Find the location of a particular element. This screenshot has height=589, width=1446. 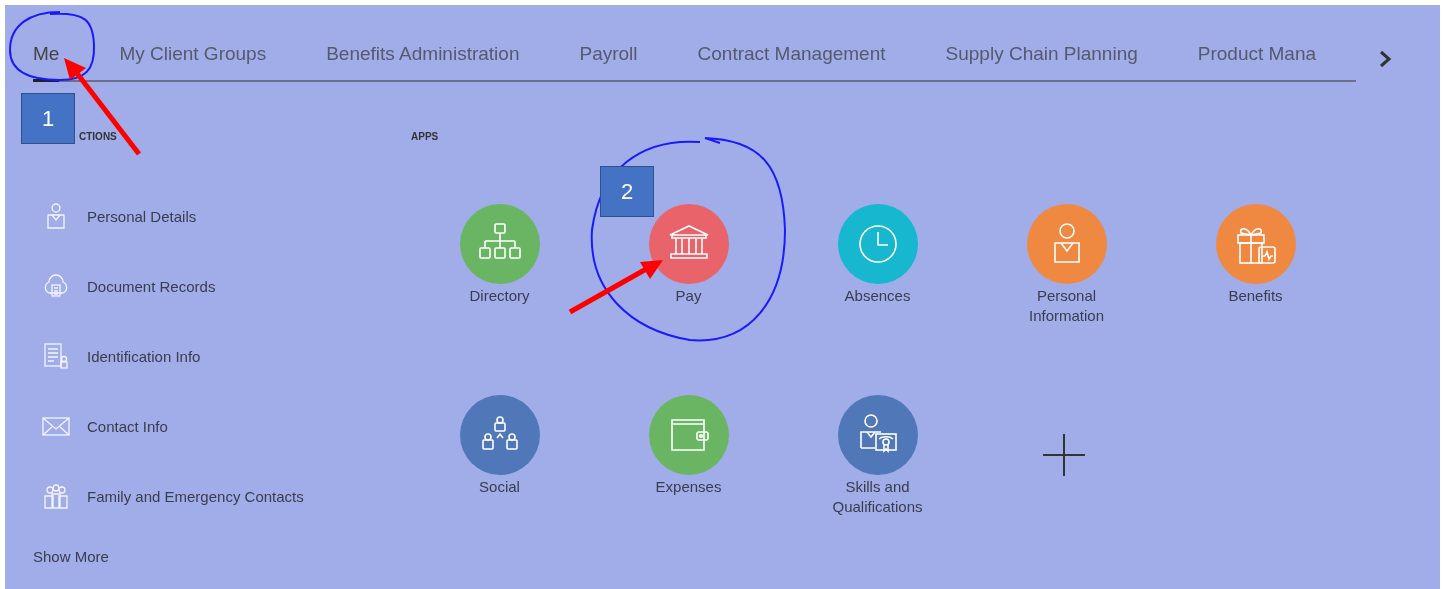

quick-action-link: Contact Info is located at coordinates (205, 426).